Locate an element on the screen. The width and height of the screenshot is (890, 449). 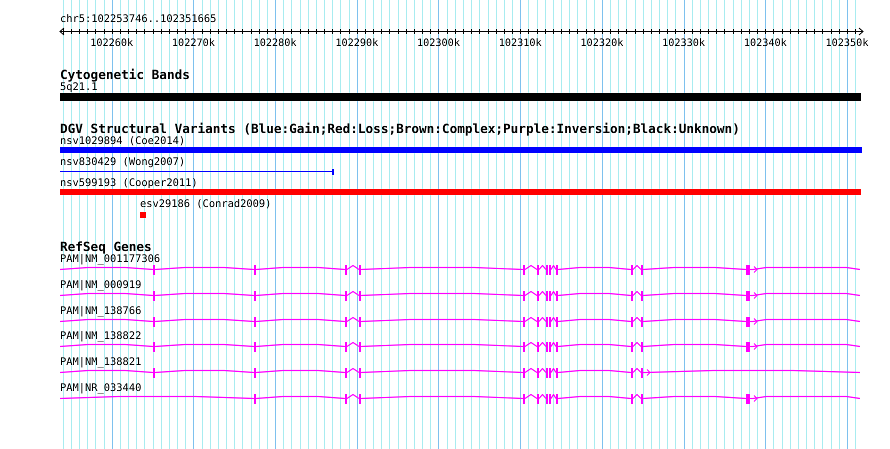
tick-label: 102350k is located at coordinates (847, 43).